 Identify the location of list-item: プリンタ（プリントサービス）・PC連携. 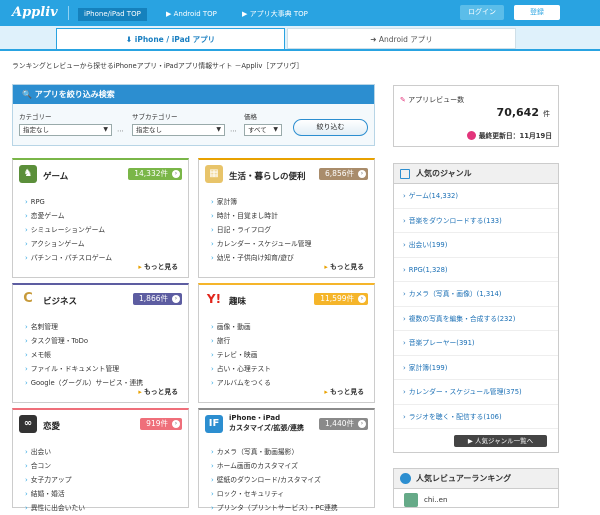
(274, 508).